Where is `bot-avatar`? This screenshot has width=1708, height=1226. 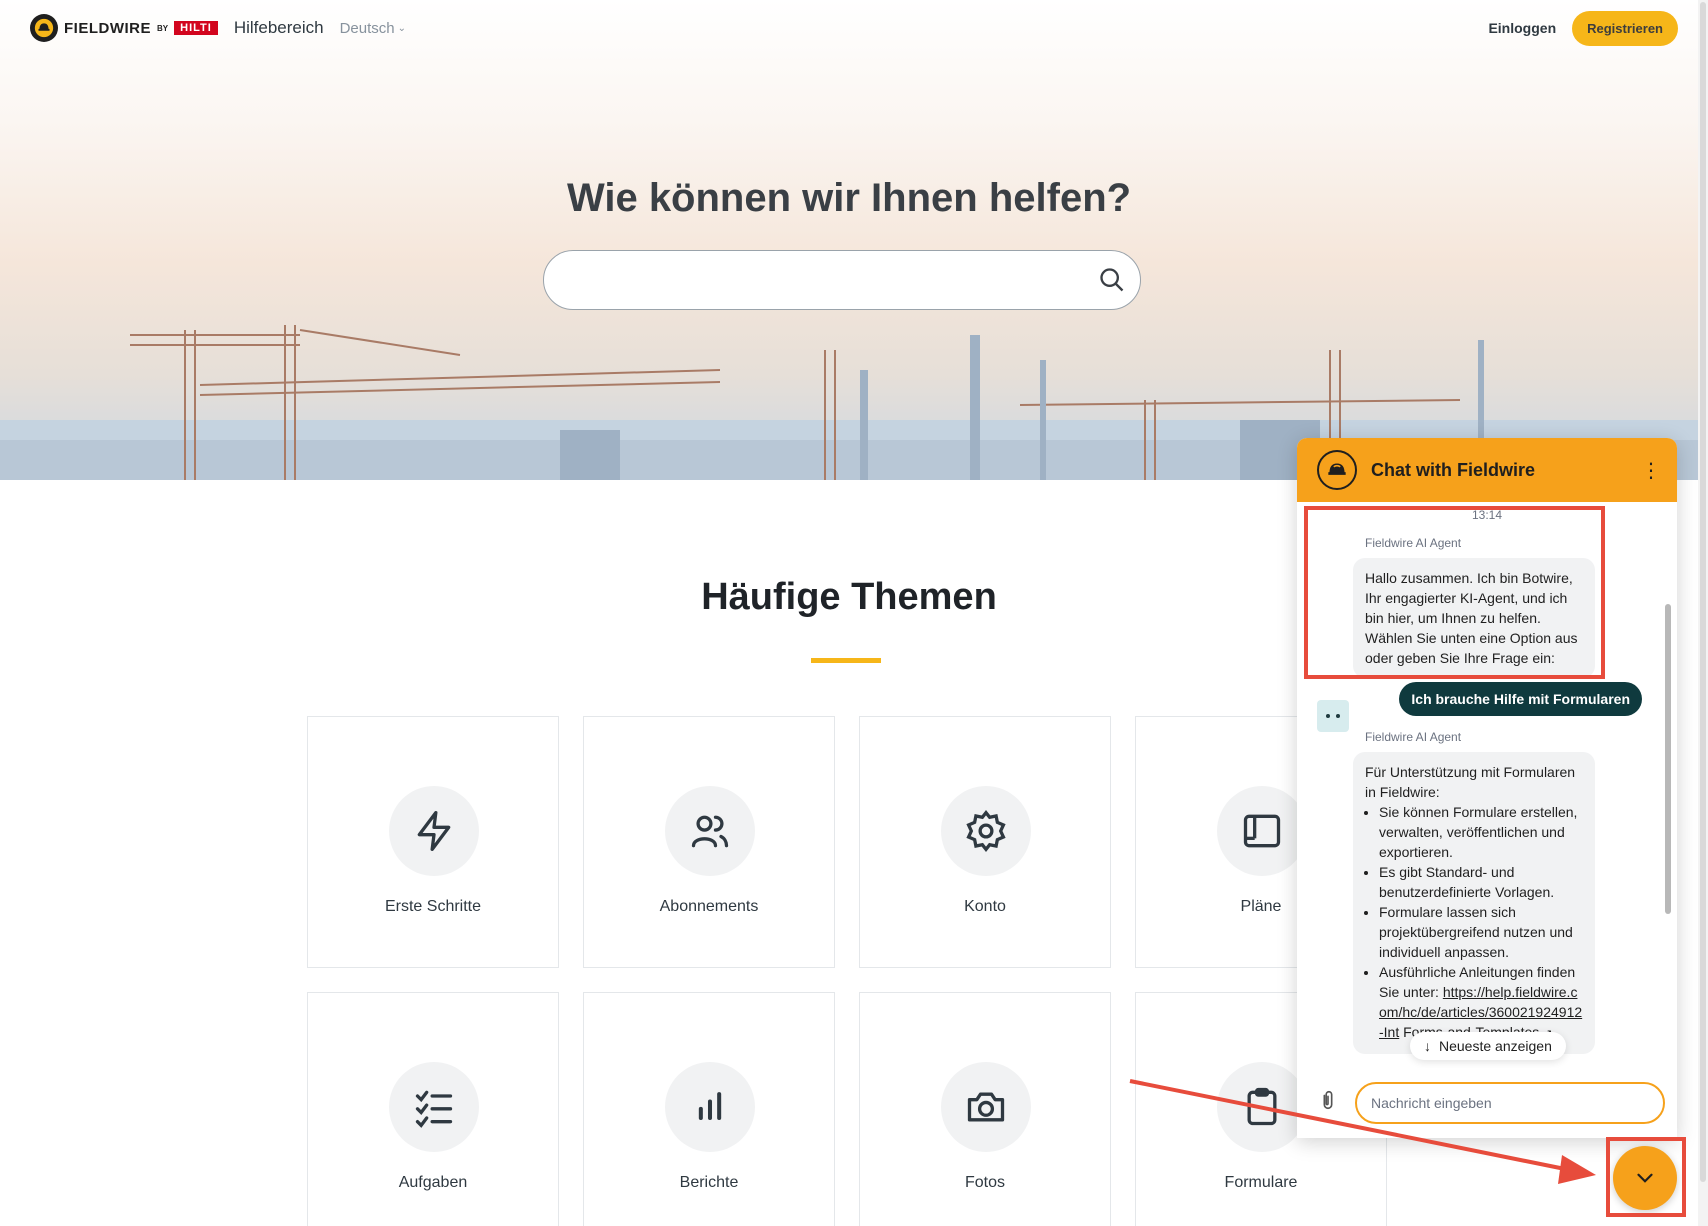 bot-avatar is located at coordinates (1333, 716).